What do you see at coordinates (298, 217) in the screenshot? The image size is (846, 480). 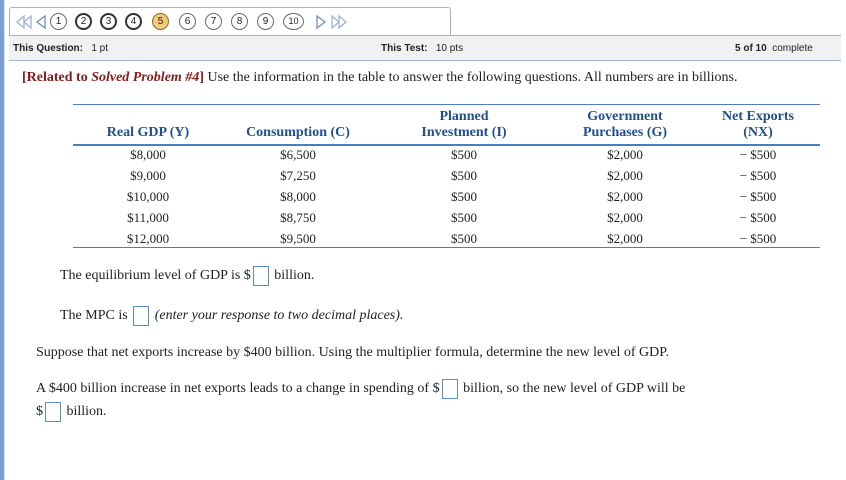 I see `table-cell: $8,750` at bounding box center [298, 217].